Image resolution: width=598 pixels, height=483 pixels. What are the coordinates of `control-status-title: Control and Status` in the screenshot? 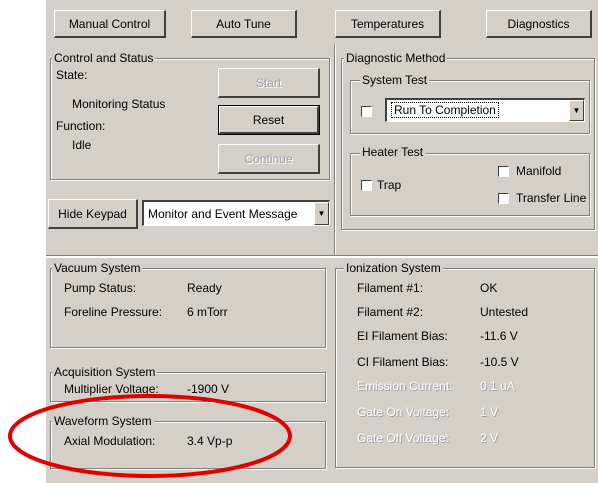 It's located at (104, 58).